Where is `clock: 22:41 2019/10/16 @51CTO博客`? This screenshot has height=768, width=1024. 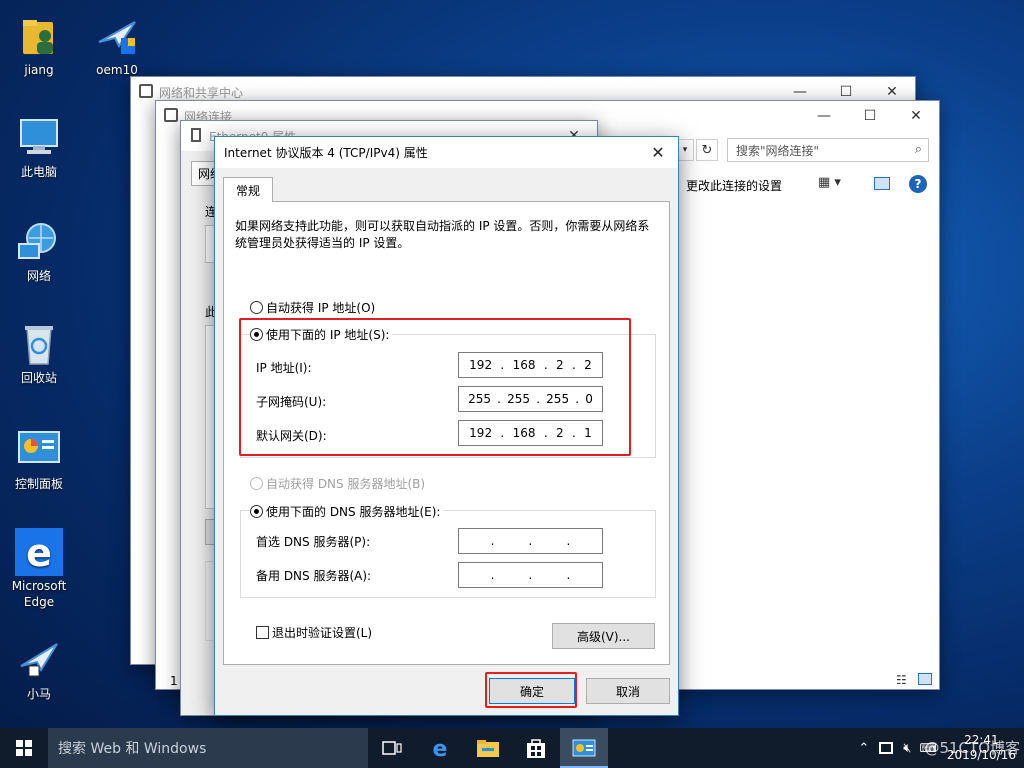
clock: 22:41 2019/10/16 @51CTO博客 is located at coordinates (972, 748).